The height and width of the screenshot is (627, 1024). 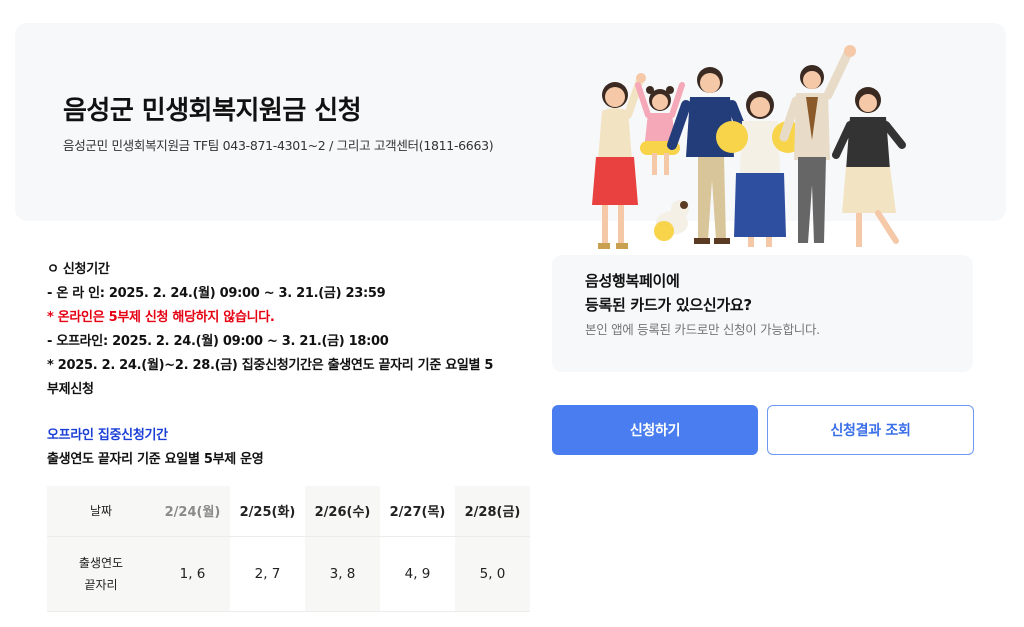 What do you see at coordinates (668, 305) in the screenshot?
I see `card-title-line2: 등록된 카드가 있으신가요?` at bounding box center [668, 305].